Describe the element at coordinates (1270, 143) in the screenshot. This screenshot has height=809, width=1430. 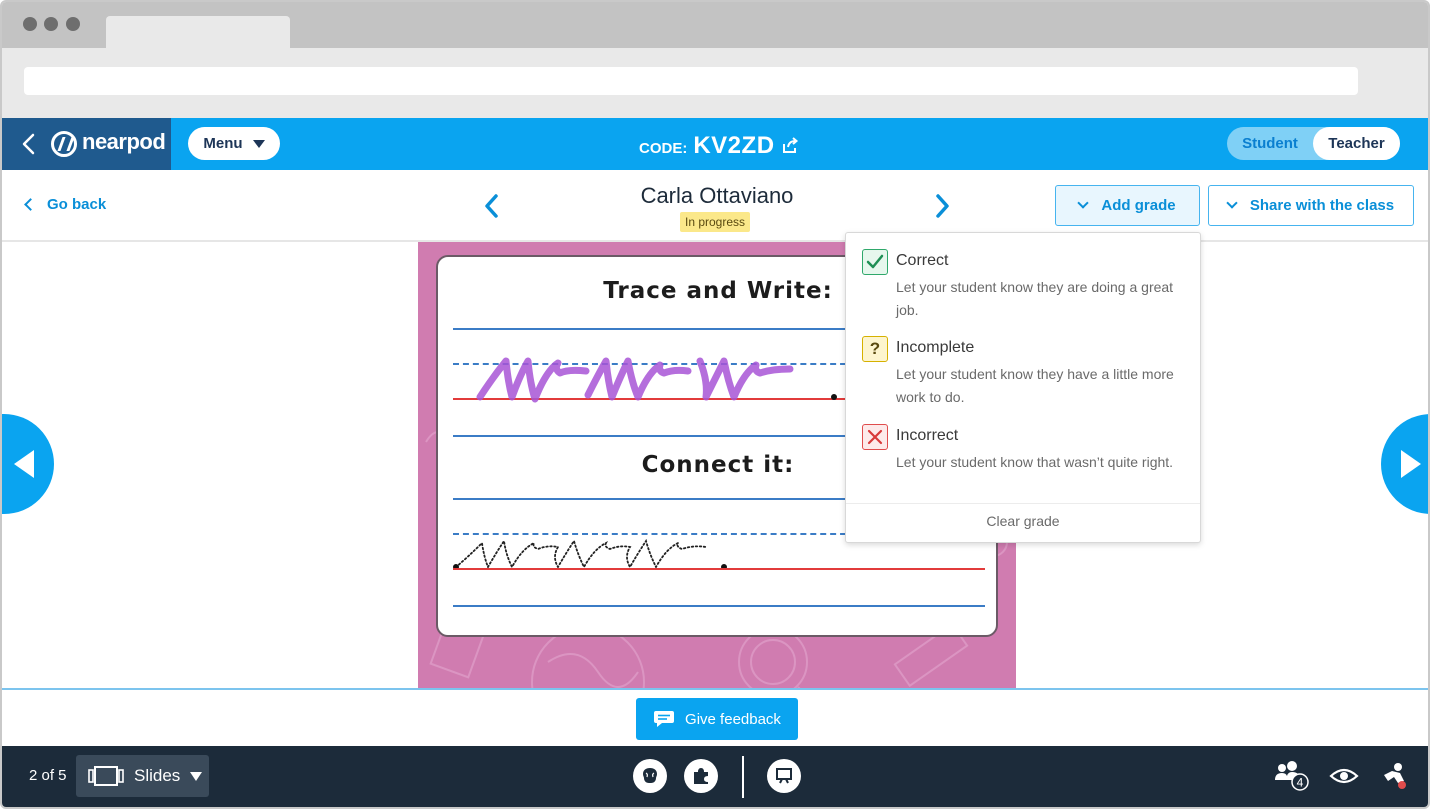
I see `role-student-option: Student` at that location.